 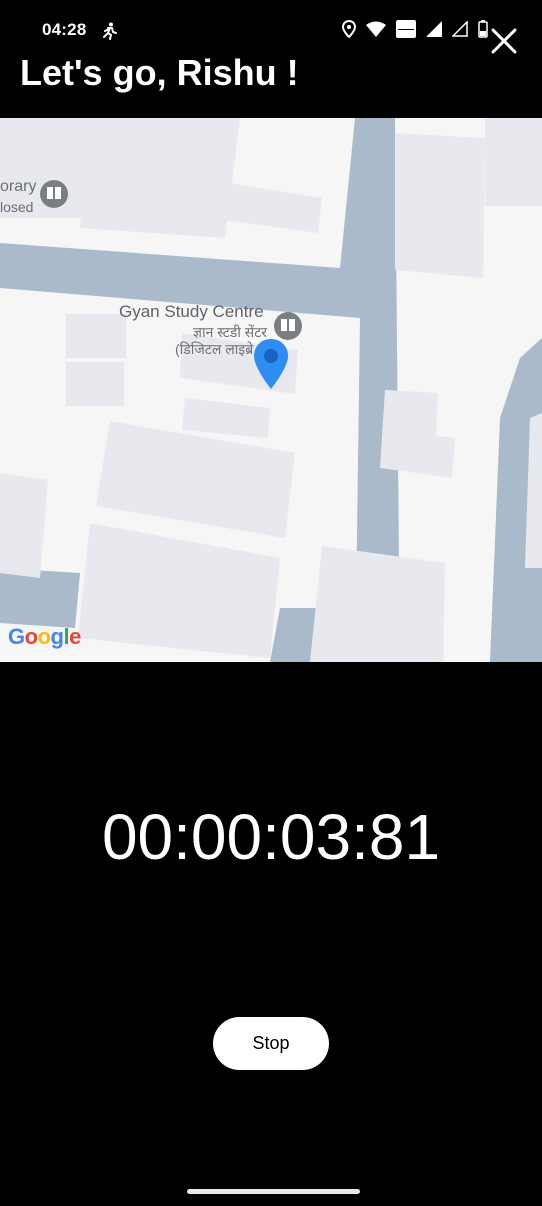 I want to click on elapsed-time: 00:00:03:81, so click(x=271, y=837).